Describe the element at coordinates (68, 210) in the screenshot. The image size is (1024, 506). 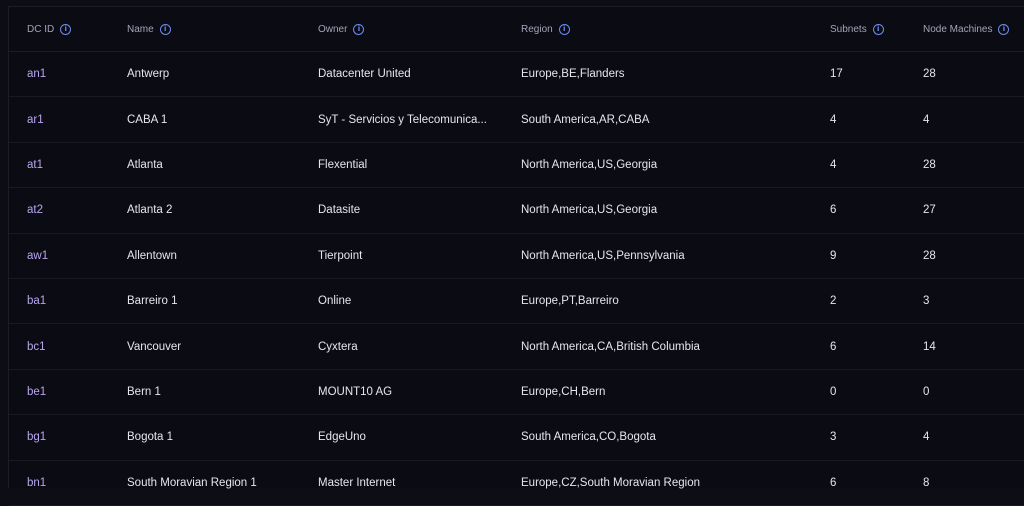
I see `dc-id-cell: at2` at that location.